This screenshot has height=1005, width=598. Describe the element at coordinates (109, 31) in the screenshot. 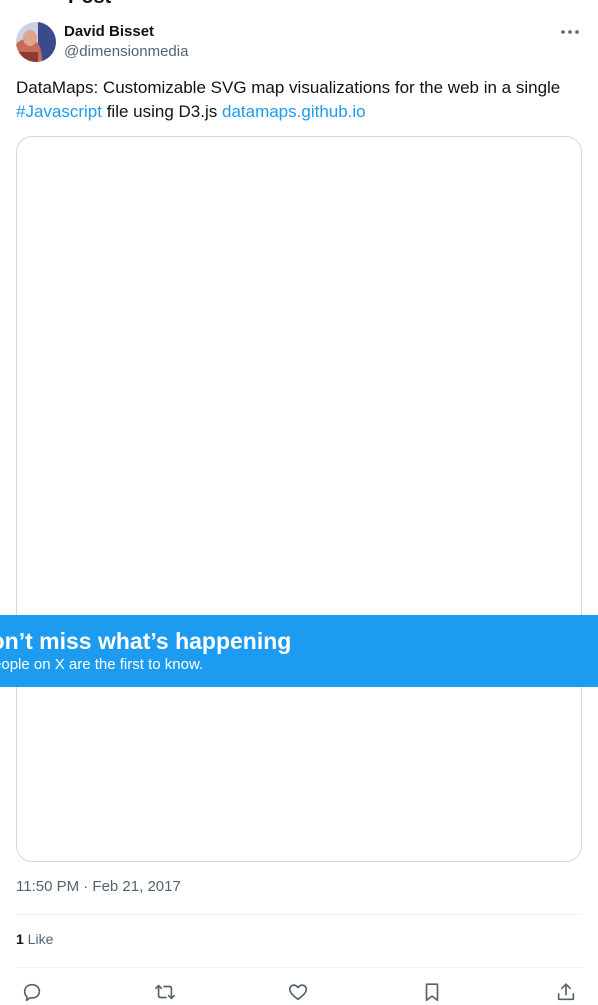

I see `author-name: David Bisset` at that location.